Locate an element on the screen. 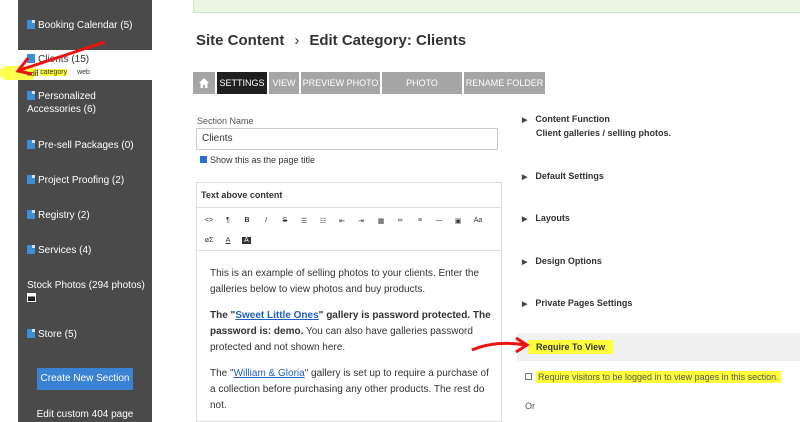 This screenshot has width=800, height=422. sweet-little-ones-link: Sweet Little Ones is located at coordinates (276, 315).